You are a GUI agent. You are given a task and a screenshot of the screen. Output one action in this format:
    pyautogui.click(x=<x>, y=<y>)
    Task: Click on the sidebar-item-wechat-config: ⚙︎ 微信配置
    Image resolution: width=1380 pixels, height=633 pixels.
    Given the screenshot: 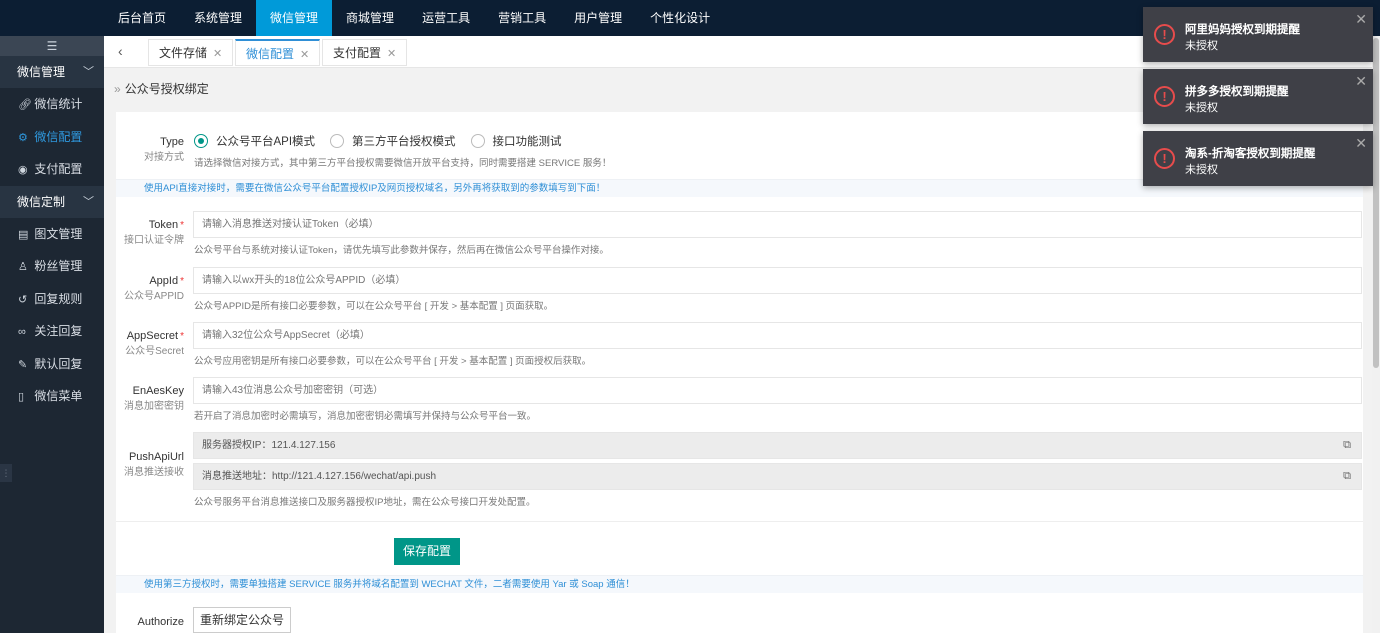 What is the action you would take?
    pyautogui.click(x=52, y=137)
    